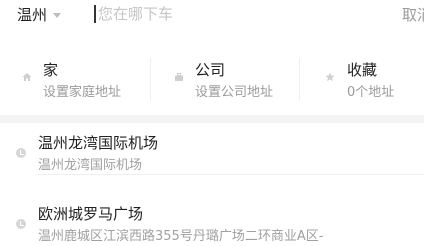 Image resolution: width=424 pixels, height=246 pixels. I want to click on quick-place-company: 公司 设置公司地址, so click(225, 79).